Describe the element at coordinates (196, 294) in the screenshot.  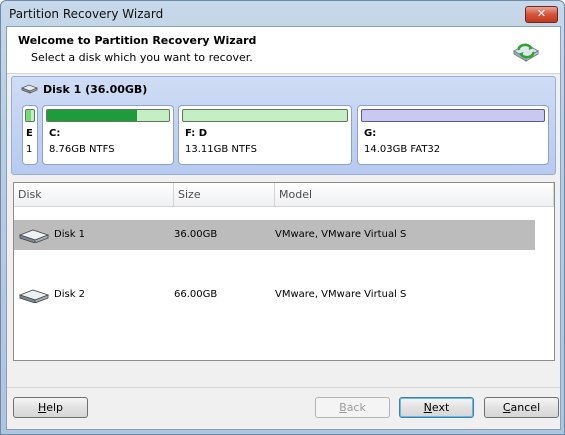
I see `disk-size-cell: 66.00GB` at that location.